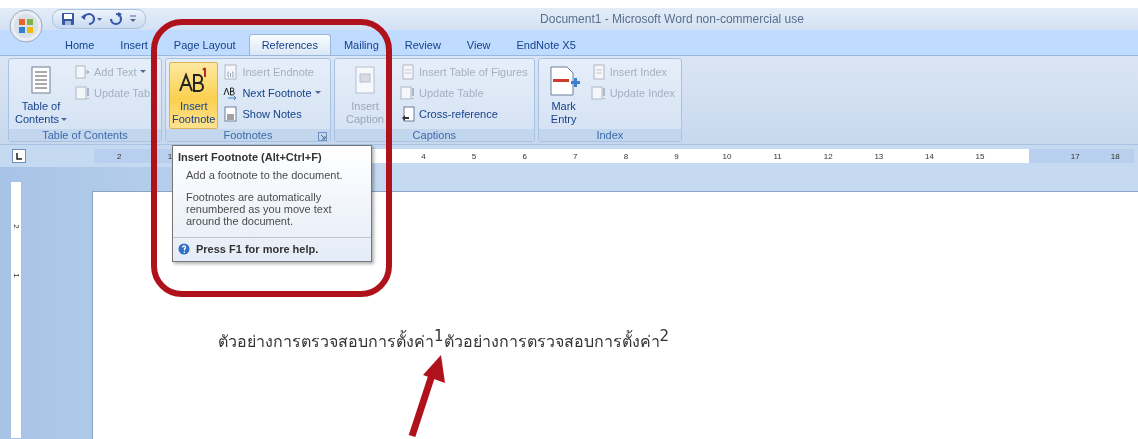 The width and height of the screenshot is (1138, 439). Describe the element at coordinates (474, 156) in the screenshot. I see `ruler-number: 5` at that location.